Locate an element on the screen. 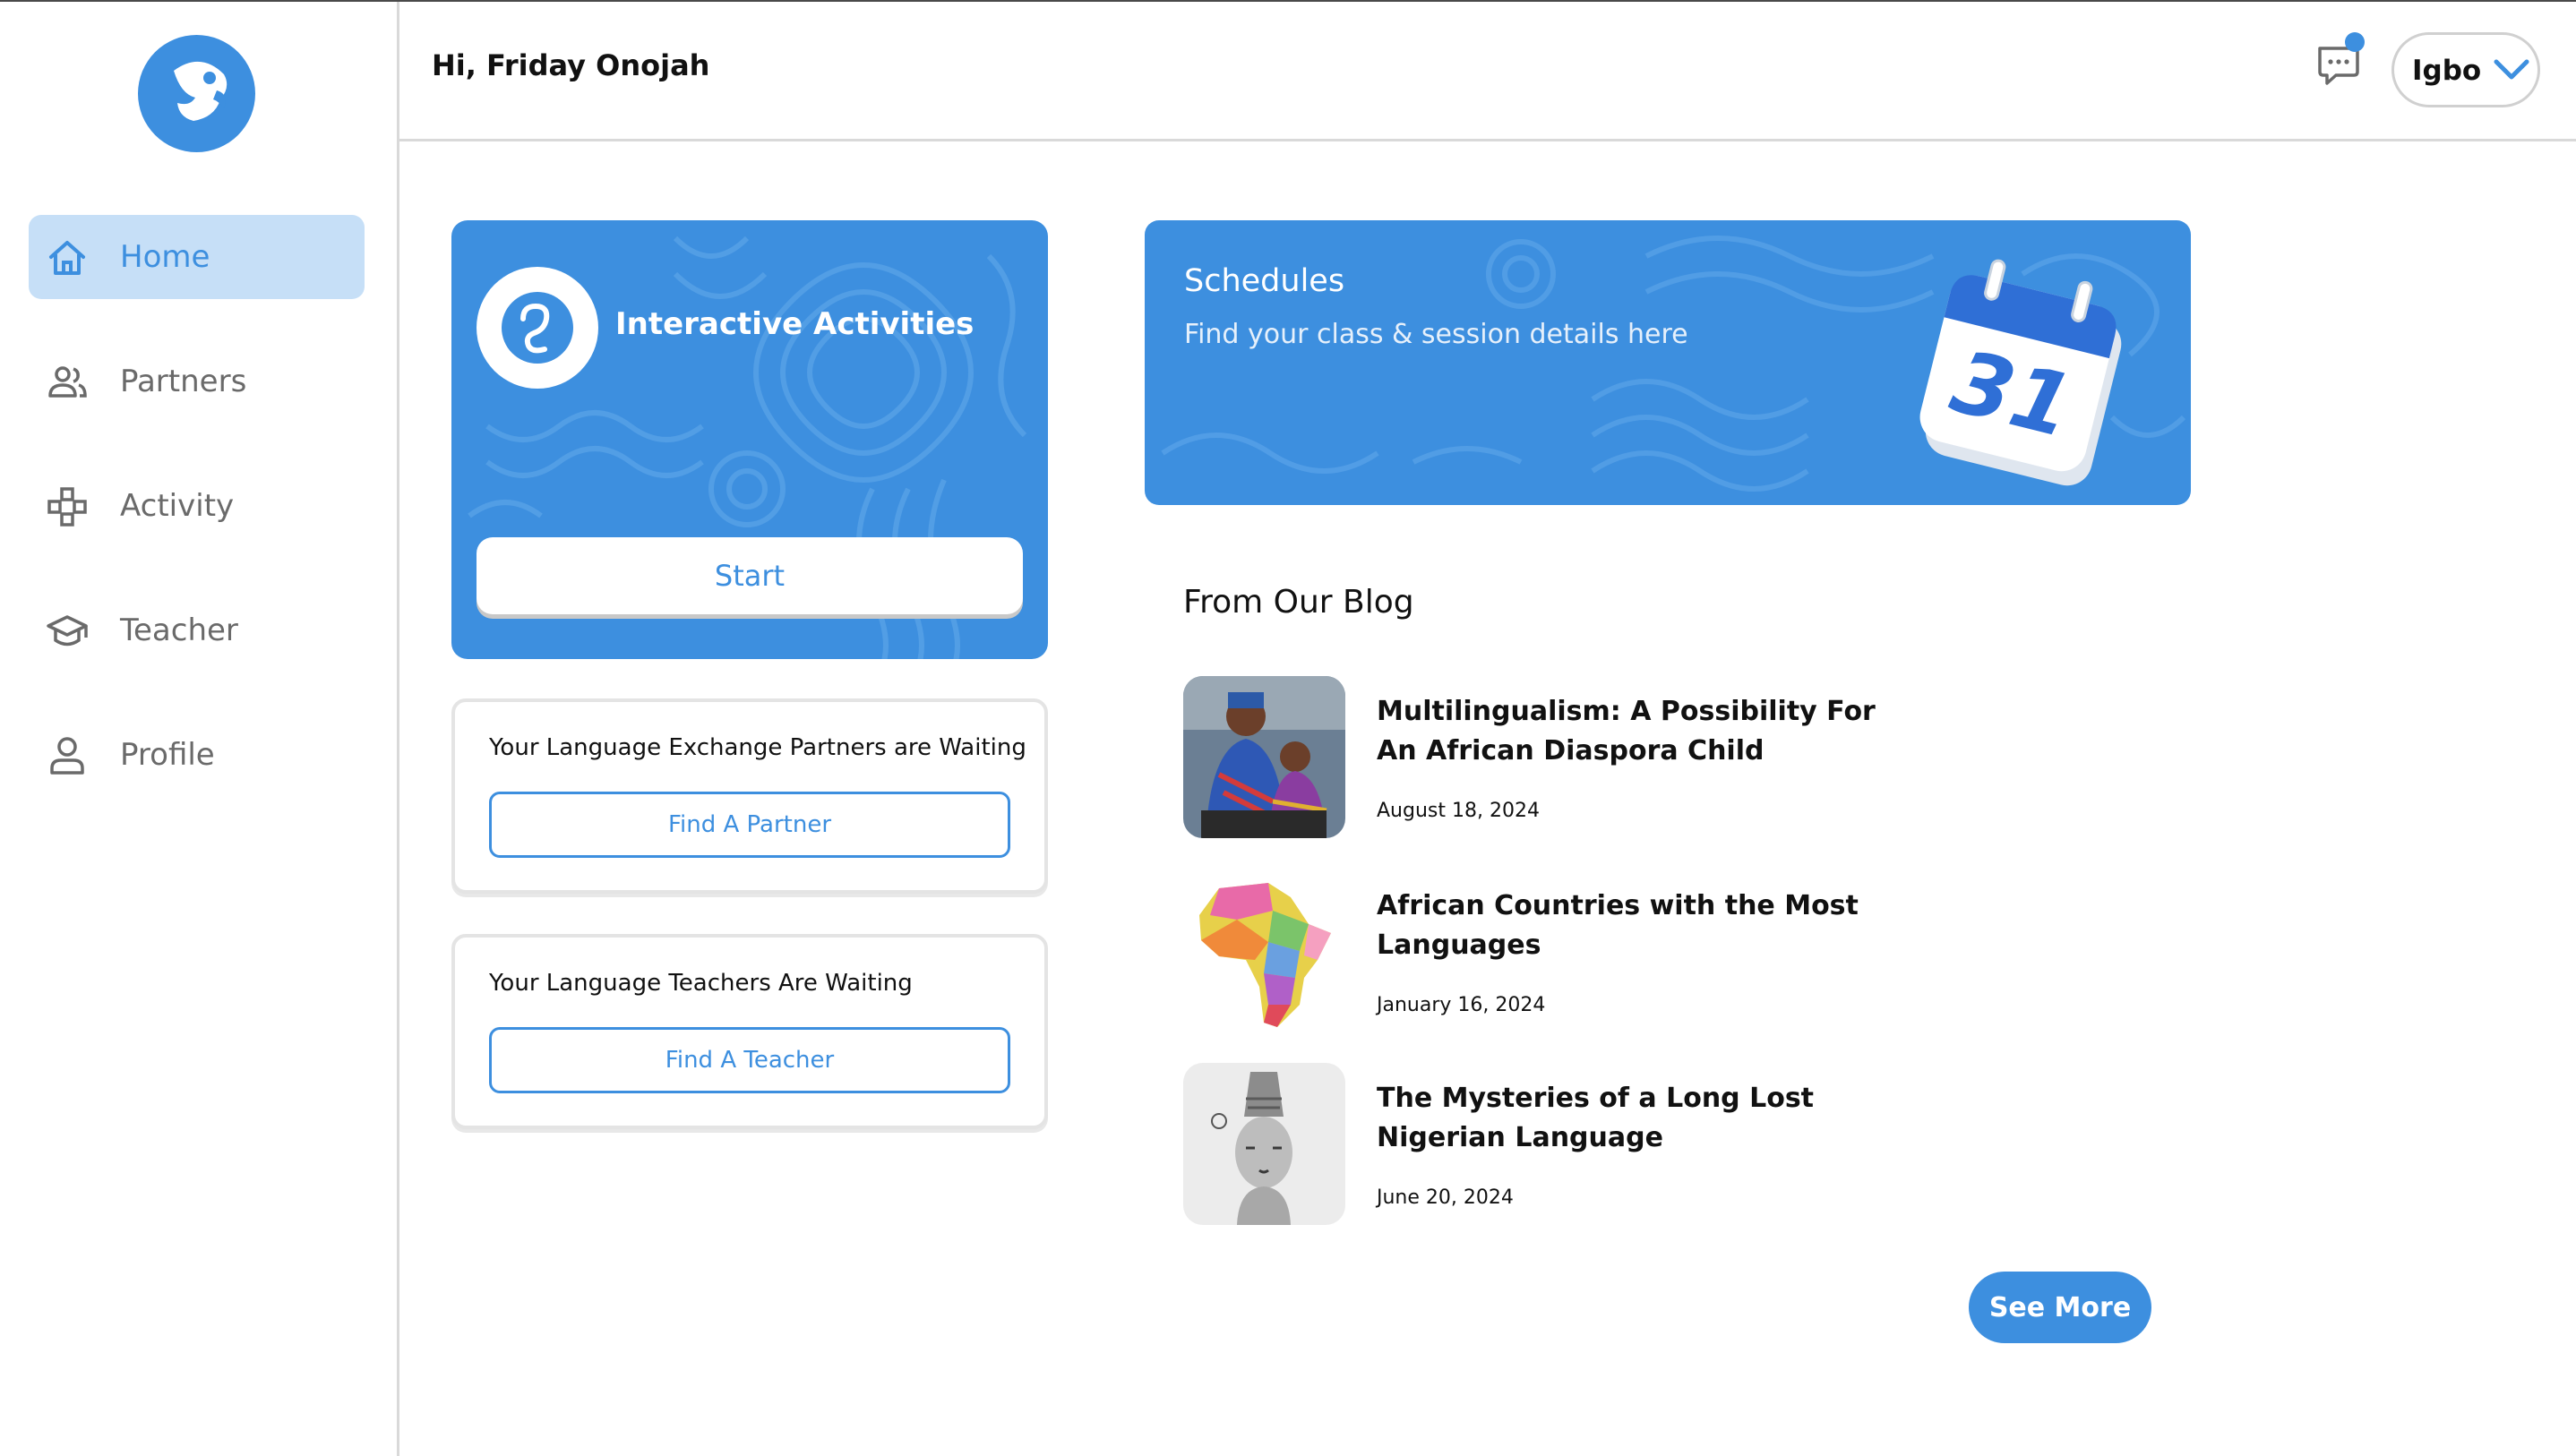  chevron-down-icon is located at coordinates (2511, 69).